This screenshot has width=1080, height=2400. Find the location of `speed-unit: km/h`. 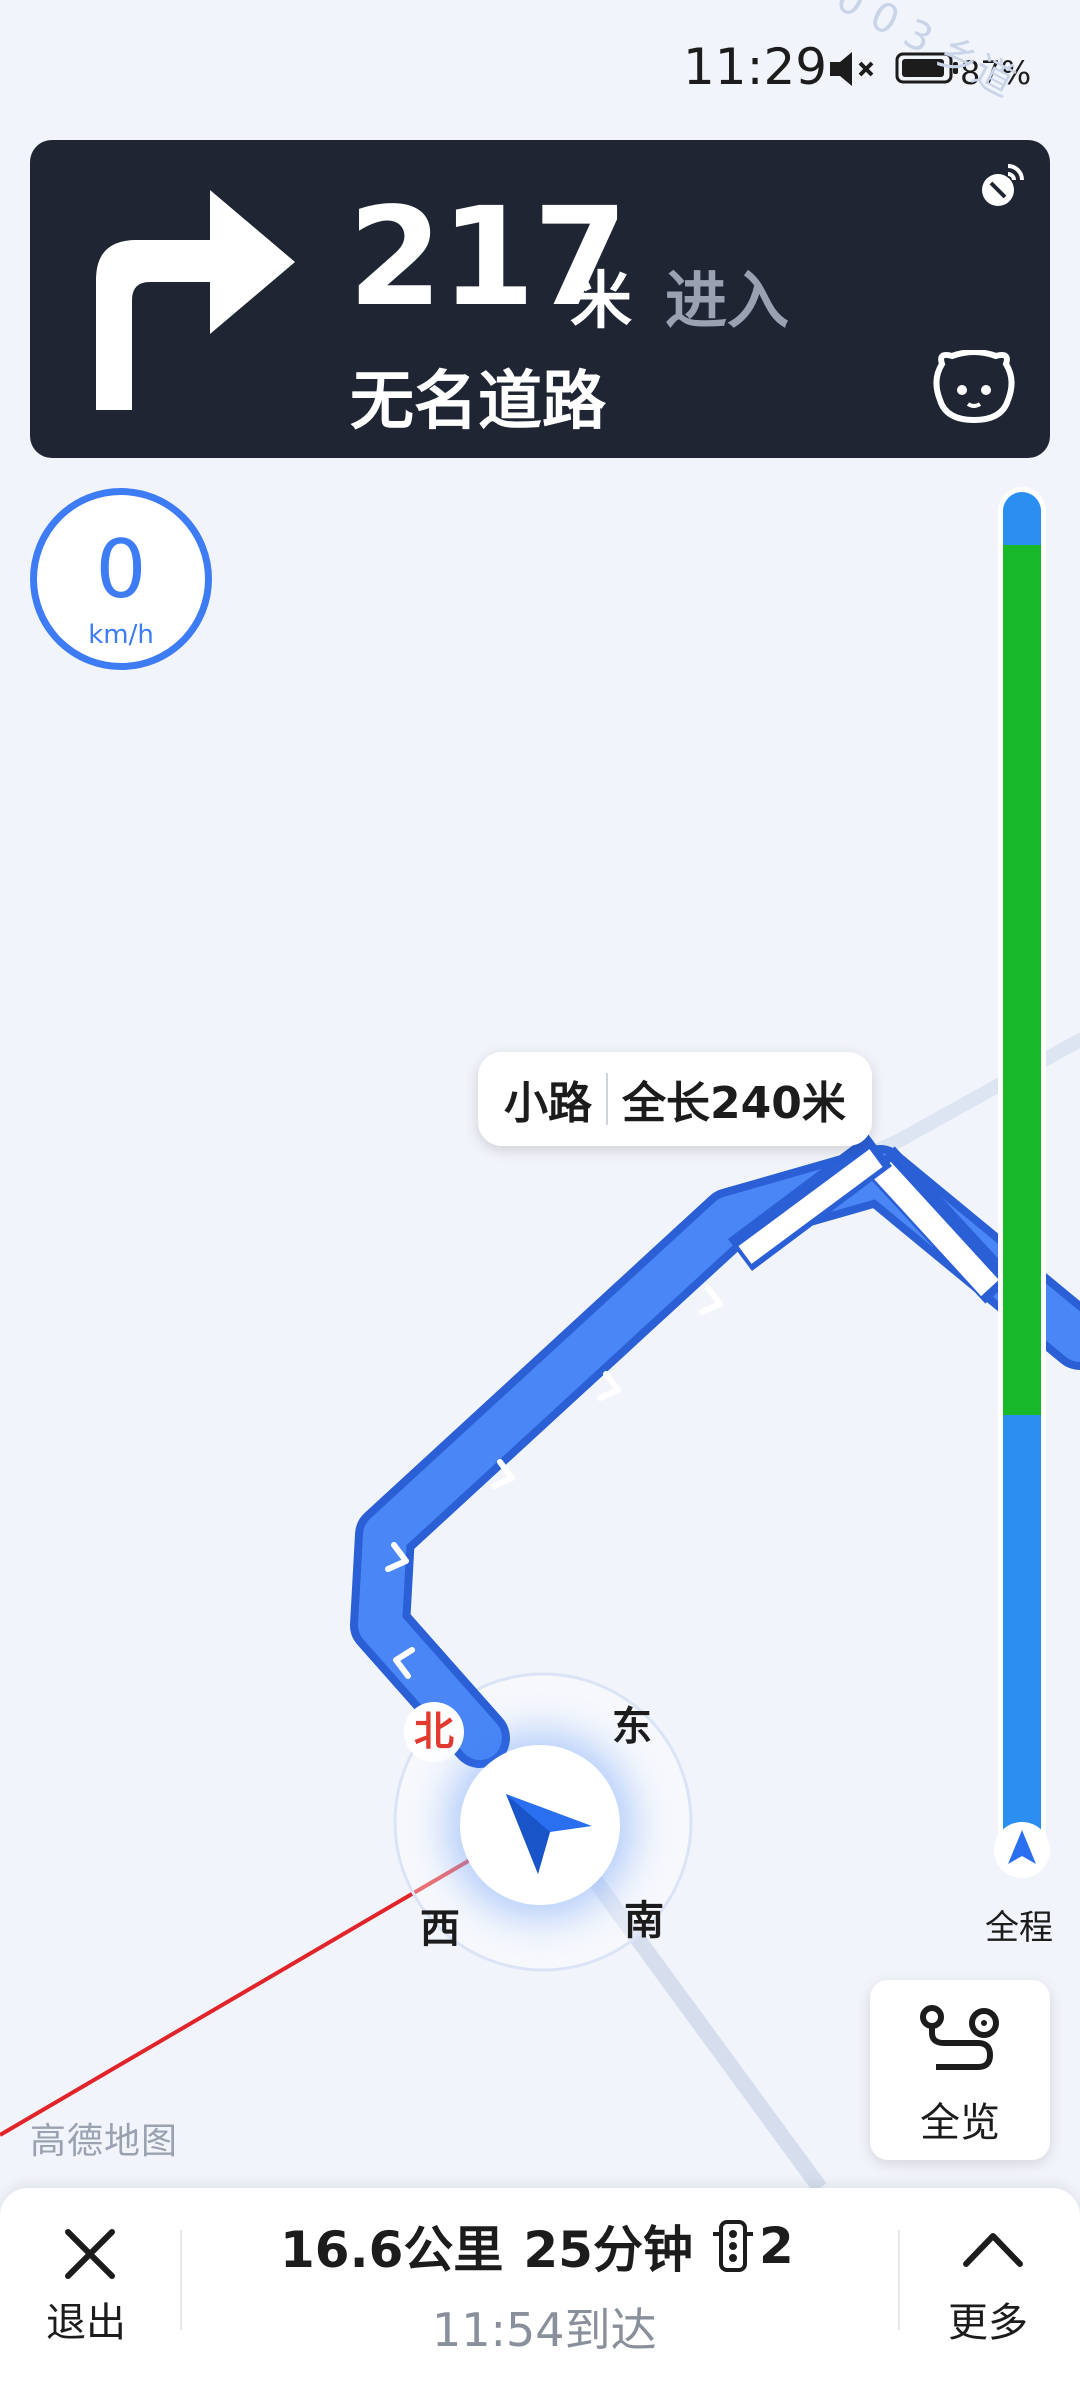

speed-unit: km/h is located at coordinates (121, 635).